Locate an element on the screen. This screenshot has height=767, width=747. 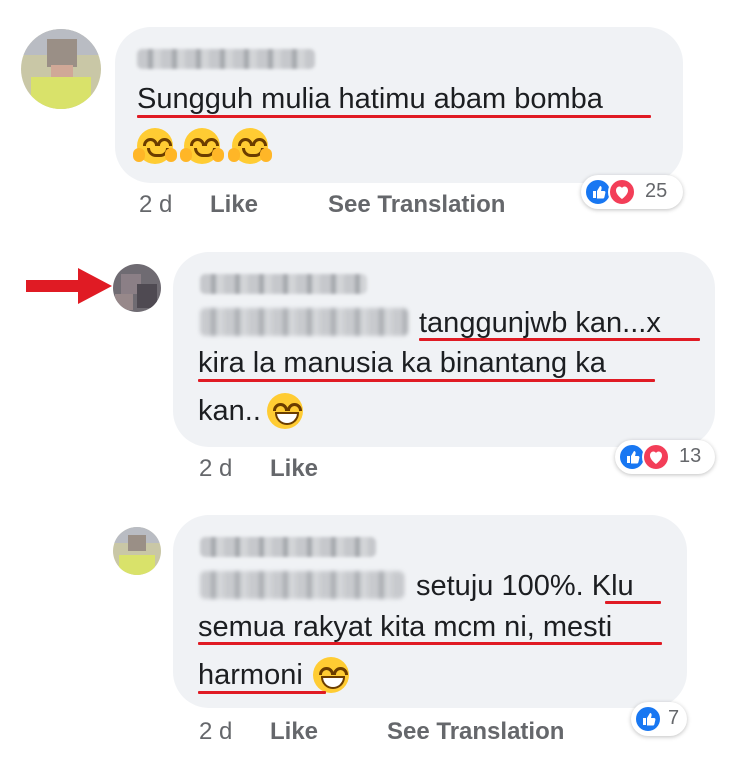
comment-text-line-2: semua rakyat kita mcm ni, mesti is located at coordinates (405, 627).